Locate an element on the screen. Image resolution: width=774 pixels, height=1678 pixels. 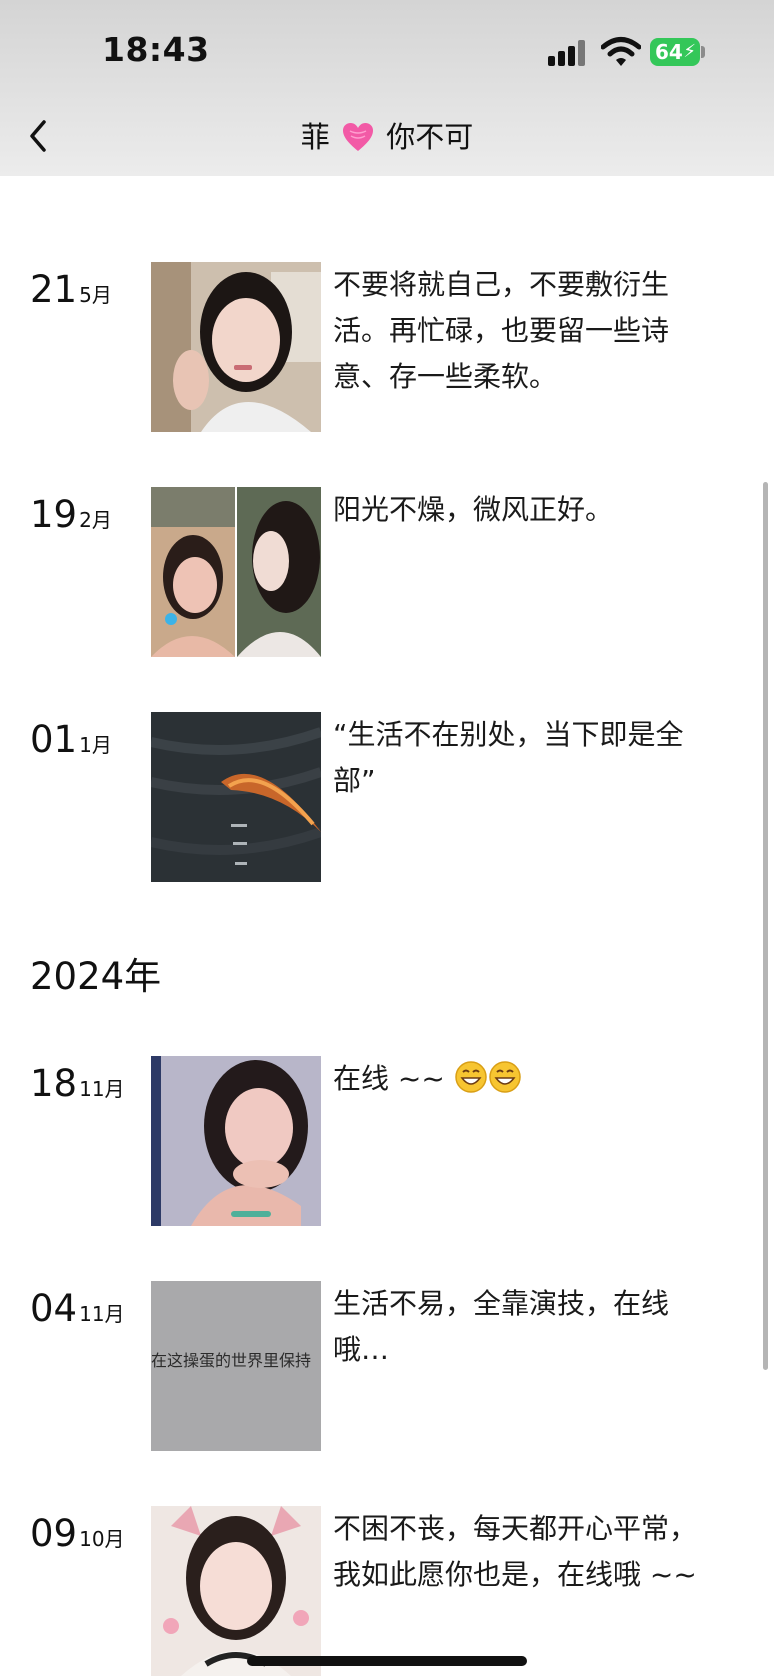
post-thumbnail: 在这操蛋的世界里保持 is located at coordinates (236, 1366).